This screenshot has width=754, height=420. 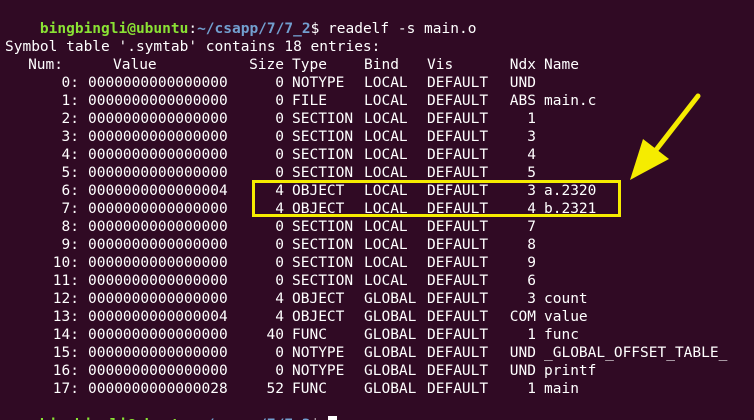 I want to click on cell-value: 0000000000000004, so click(x=158, y=191).